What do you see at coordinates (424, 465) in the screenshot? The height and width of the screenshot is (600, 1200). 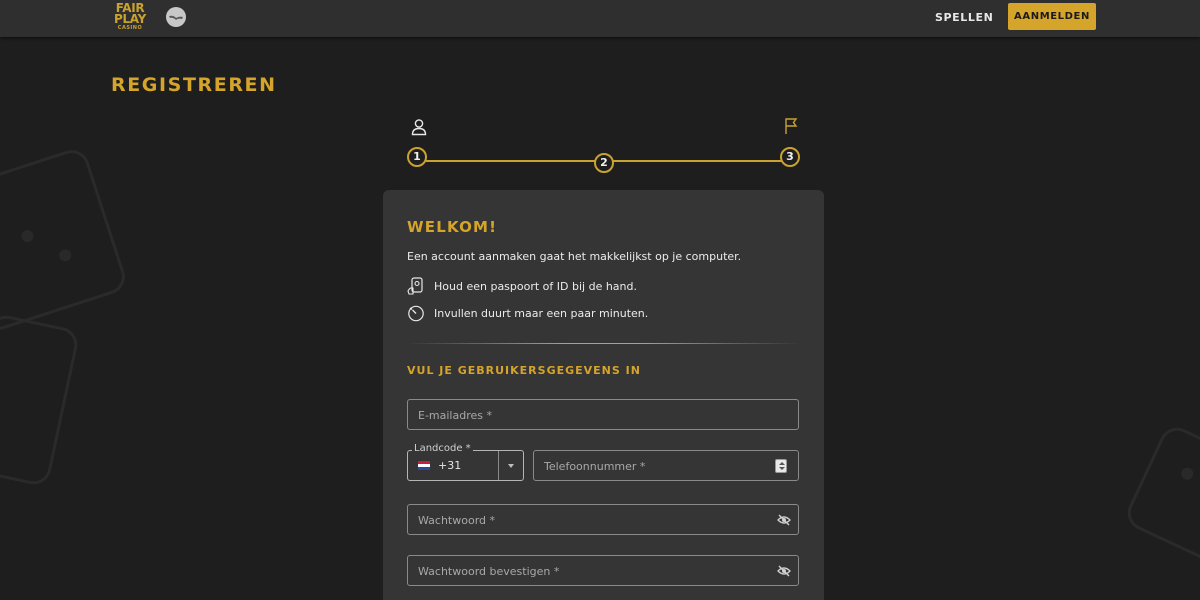 I see `netherlands-flag-icon` at bounding box center [424, 465].